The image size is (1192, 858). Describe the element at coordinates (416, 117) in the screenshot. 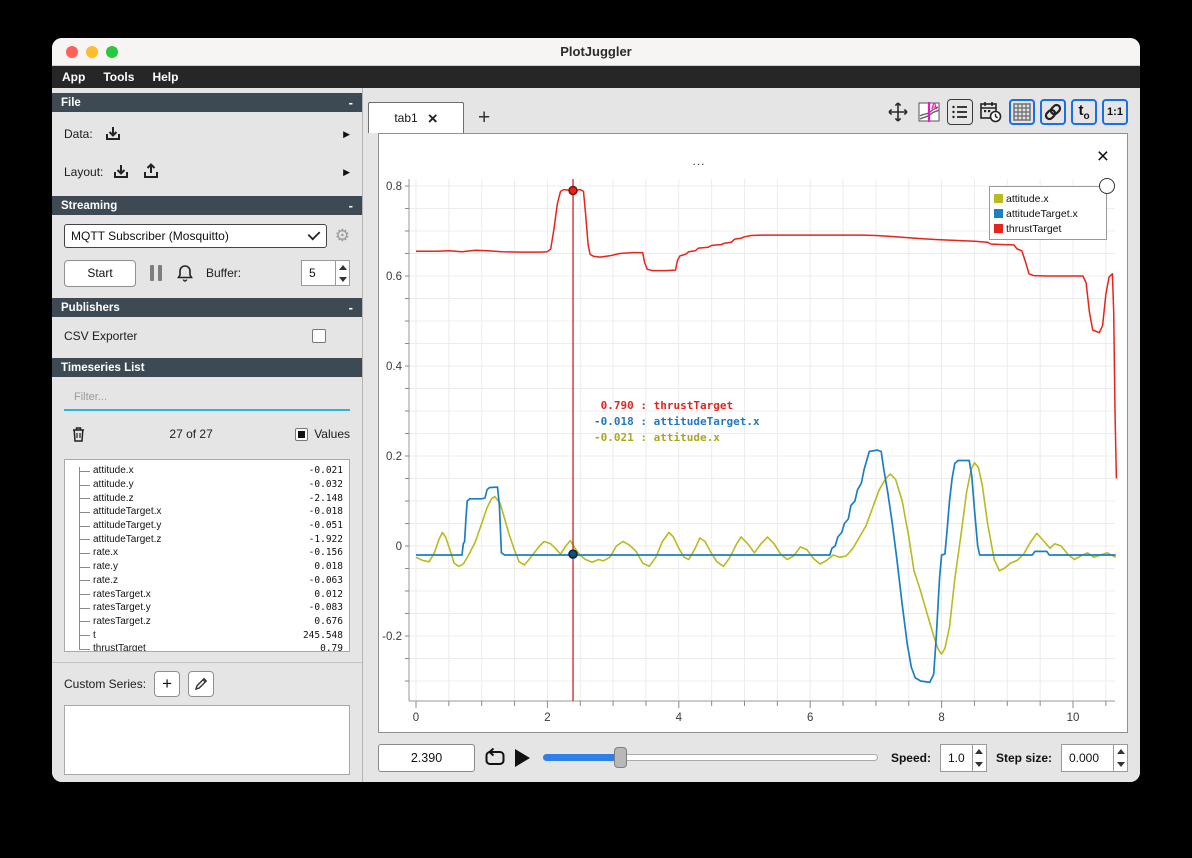

I see `tab-tab1: tab1 ×` at that location.